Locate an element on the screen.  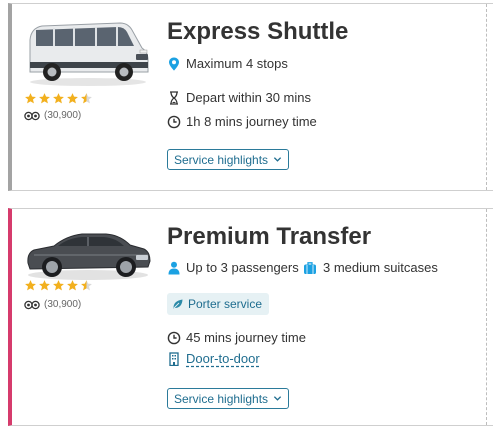
door-to-door-link: Door-to-door is located at coordinates (223, 358).